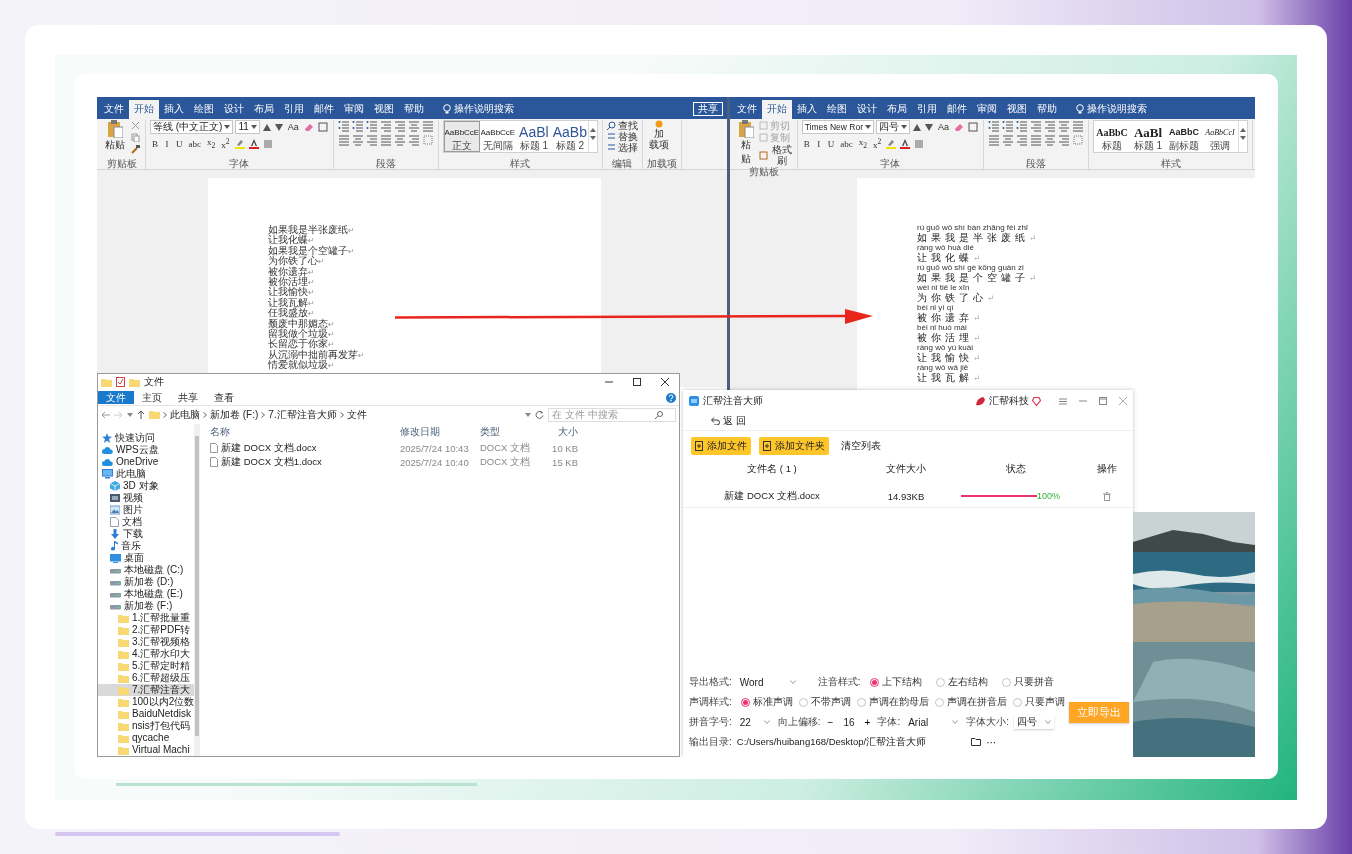 The image size is (1352, 854). I want to click on format-button: x$_{2}$, so click(862, 144).